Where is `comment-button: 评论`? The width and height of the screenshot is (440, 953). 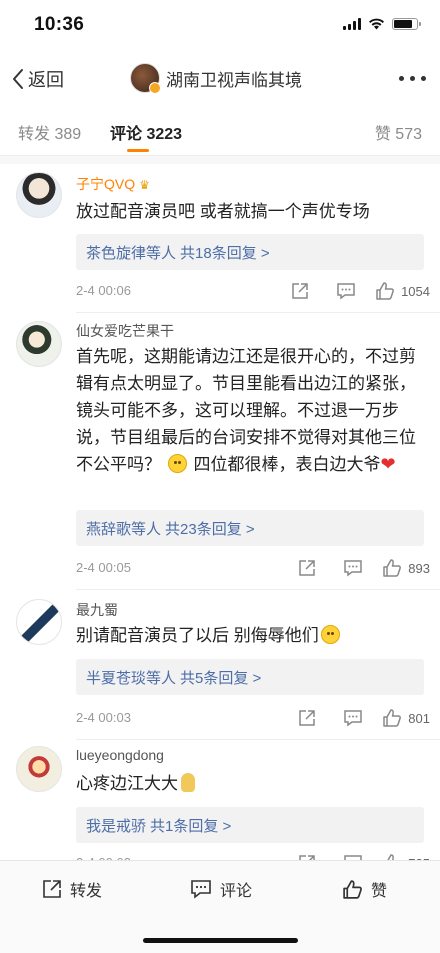 comment-button: 评论 is located at coordinates (221, 889).